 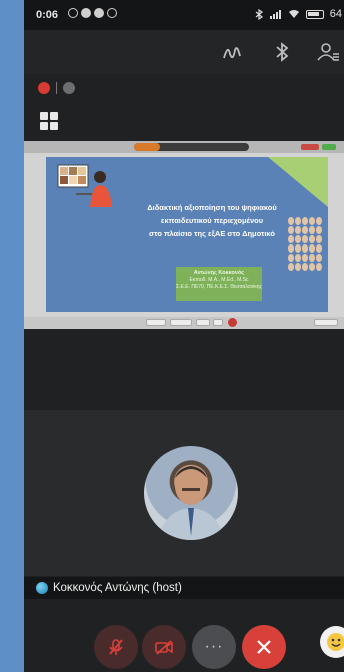 I want to click on mute-button, so click(x=116, y=647).